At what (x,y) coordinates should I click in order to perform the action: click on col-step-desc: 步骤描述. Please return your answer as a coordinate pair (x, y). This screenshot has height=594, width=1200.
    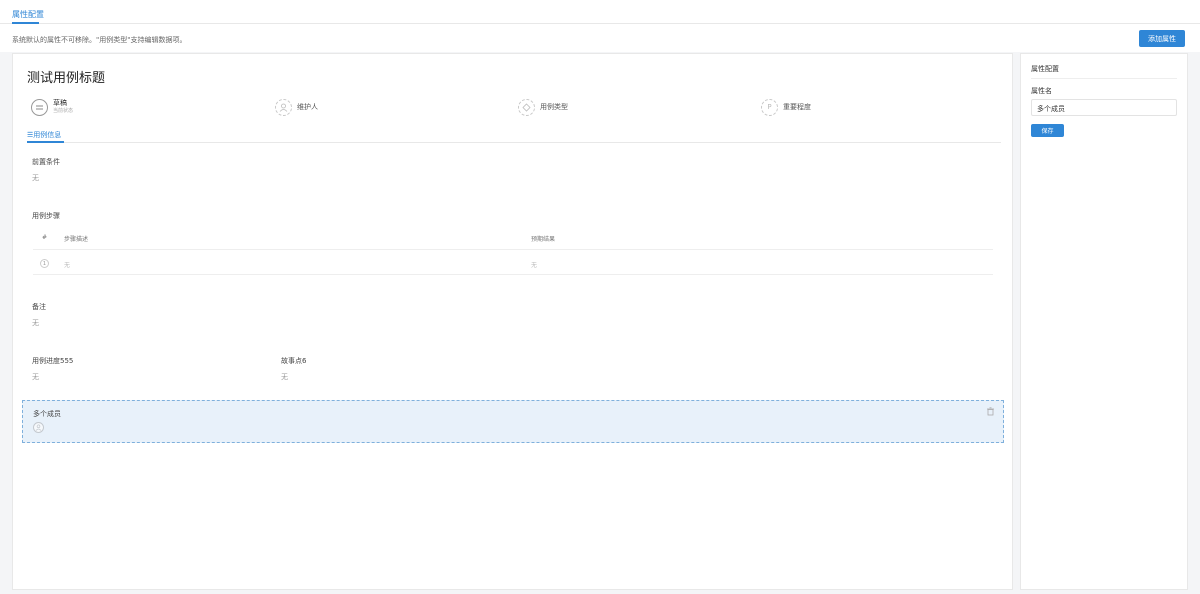
    Looking at the image, I should click on (76, 239).